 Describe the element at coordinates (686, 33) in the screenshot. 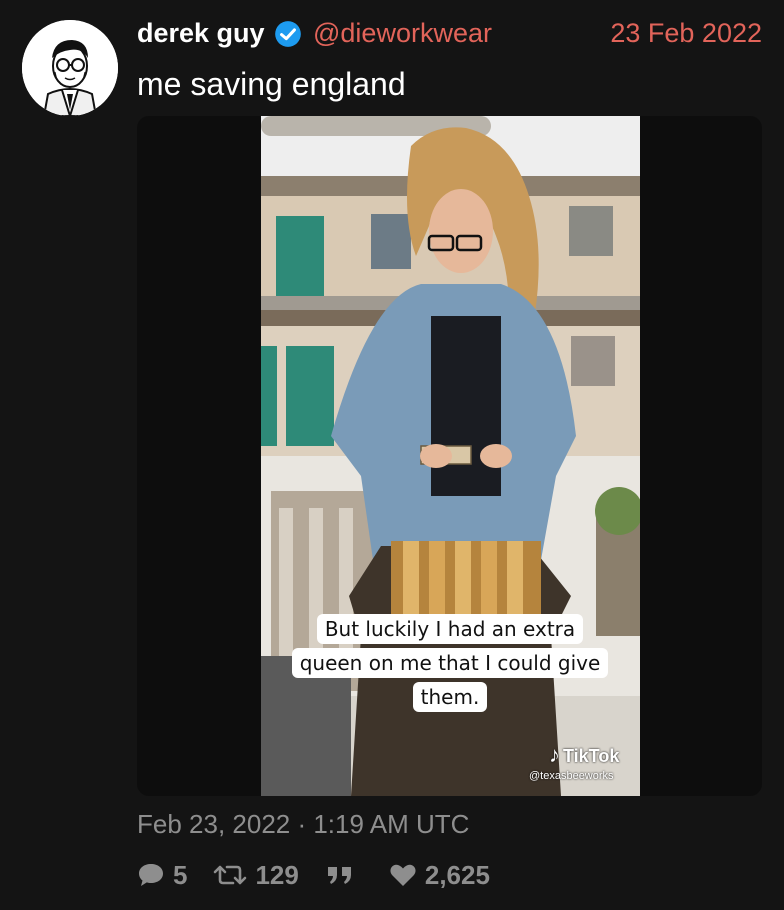

I see `tweet-date: 23 Feb 2022` at that location.